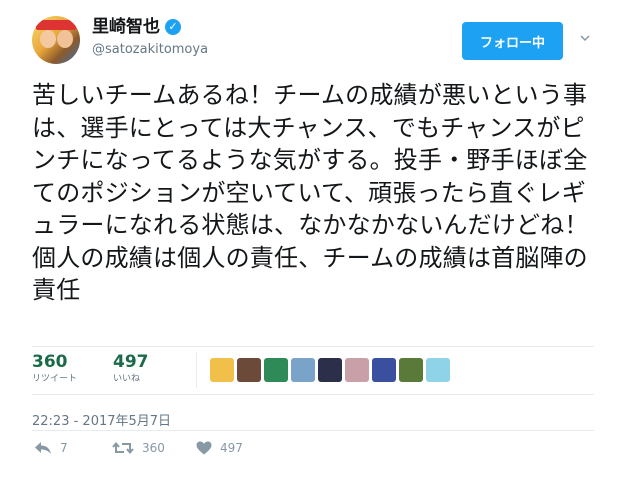  I want to click on heart-icon, so click(204, 448).